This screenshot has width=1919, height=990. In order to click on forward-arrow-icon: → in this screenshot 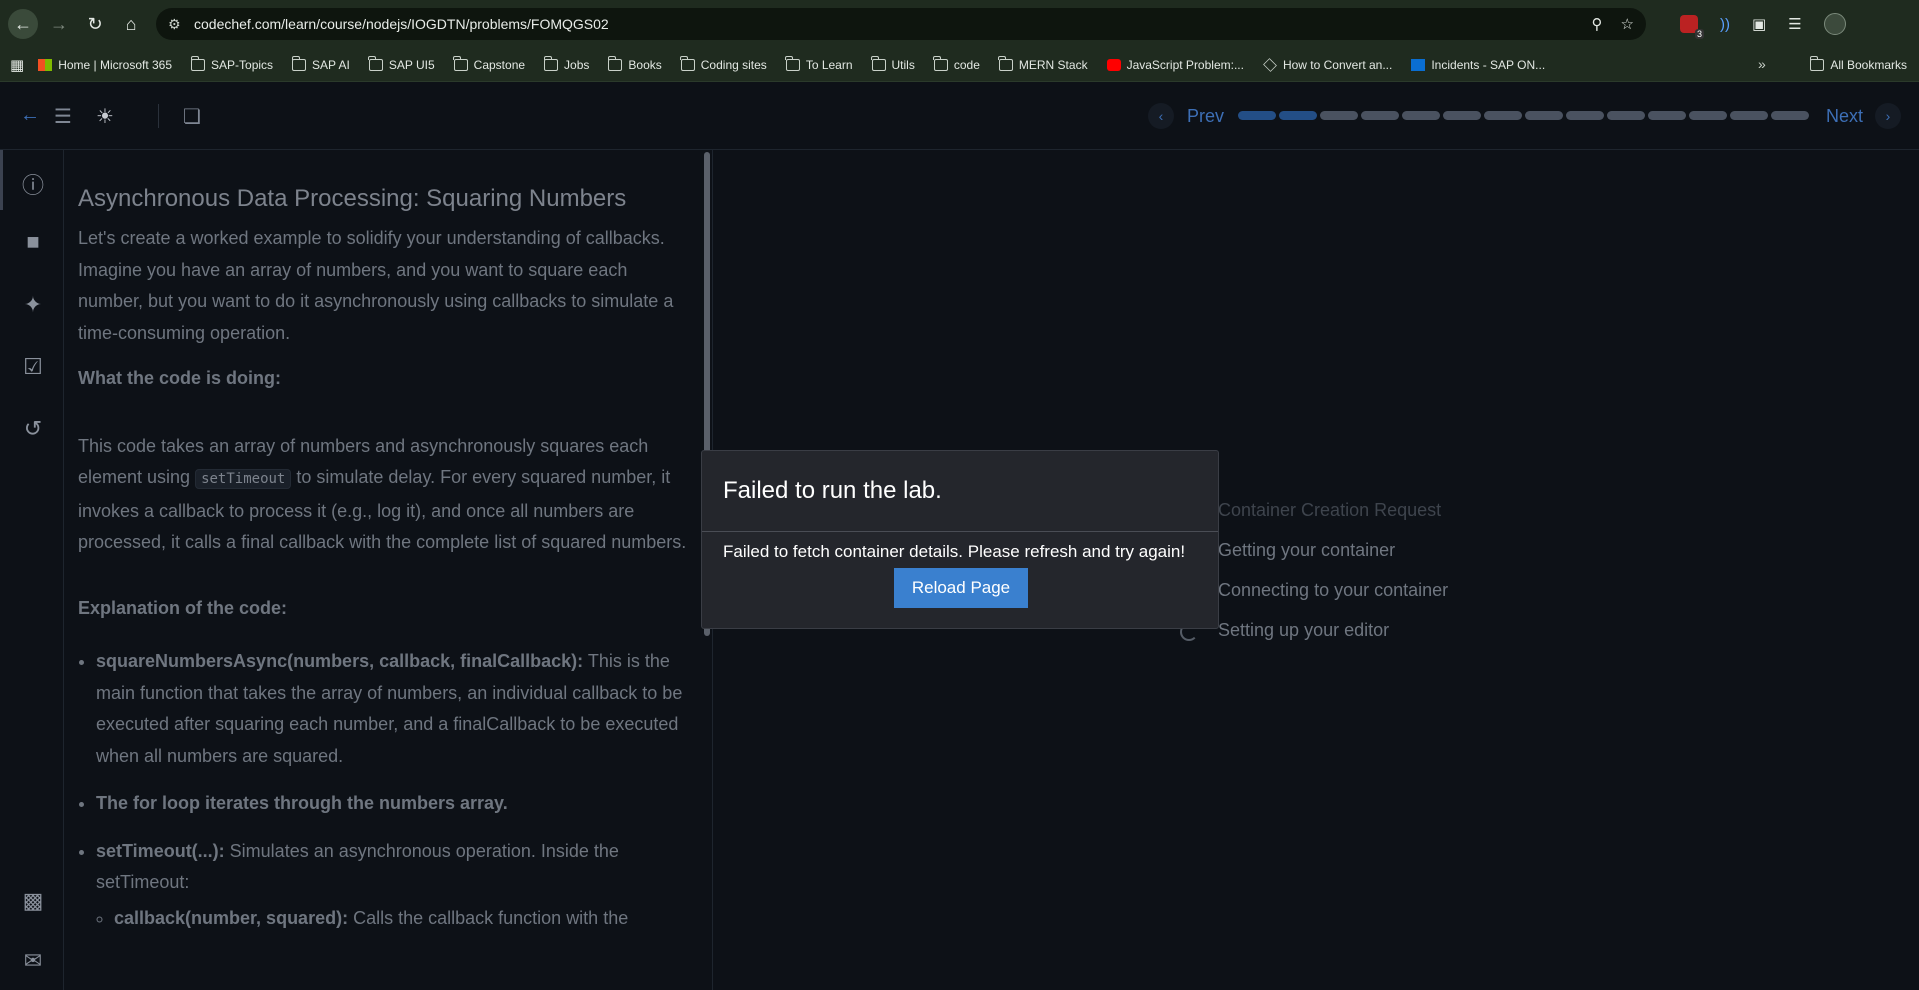, I will do `click(59, 24)`.